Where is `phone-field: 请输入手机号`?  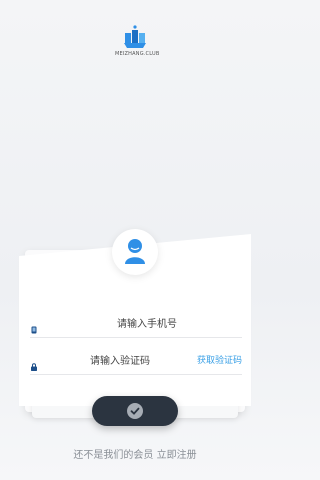 phone-field: 请输入手机号 is located at coordinates (136, 323).